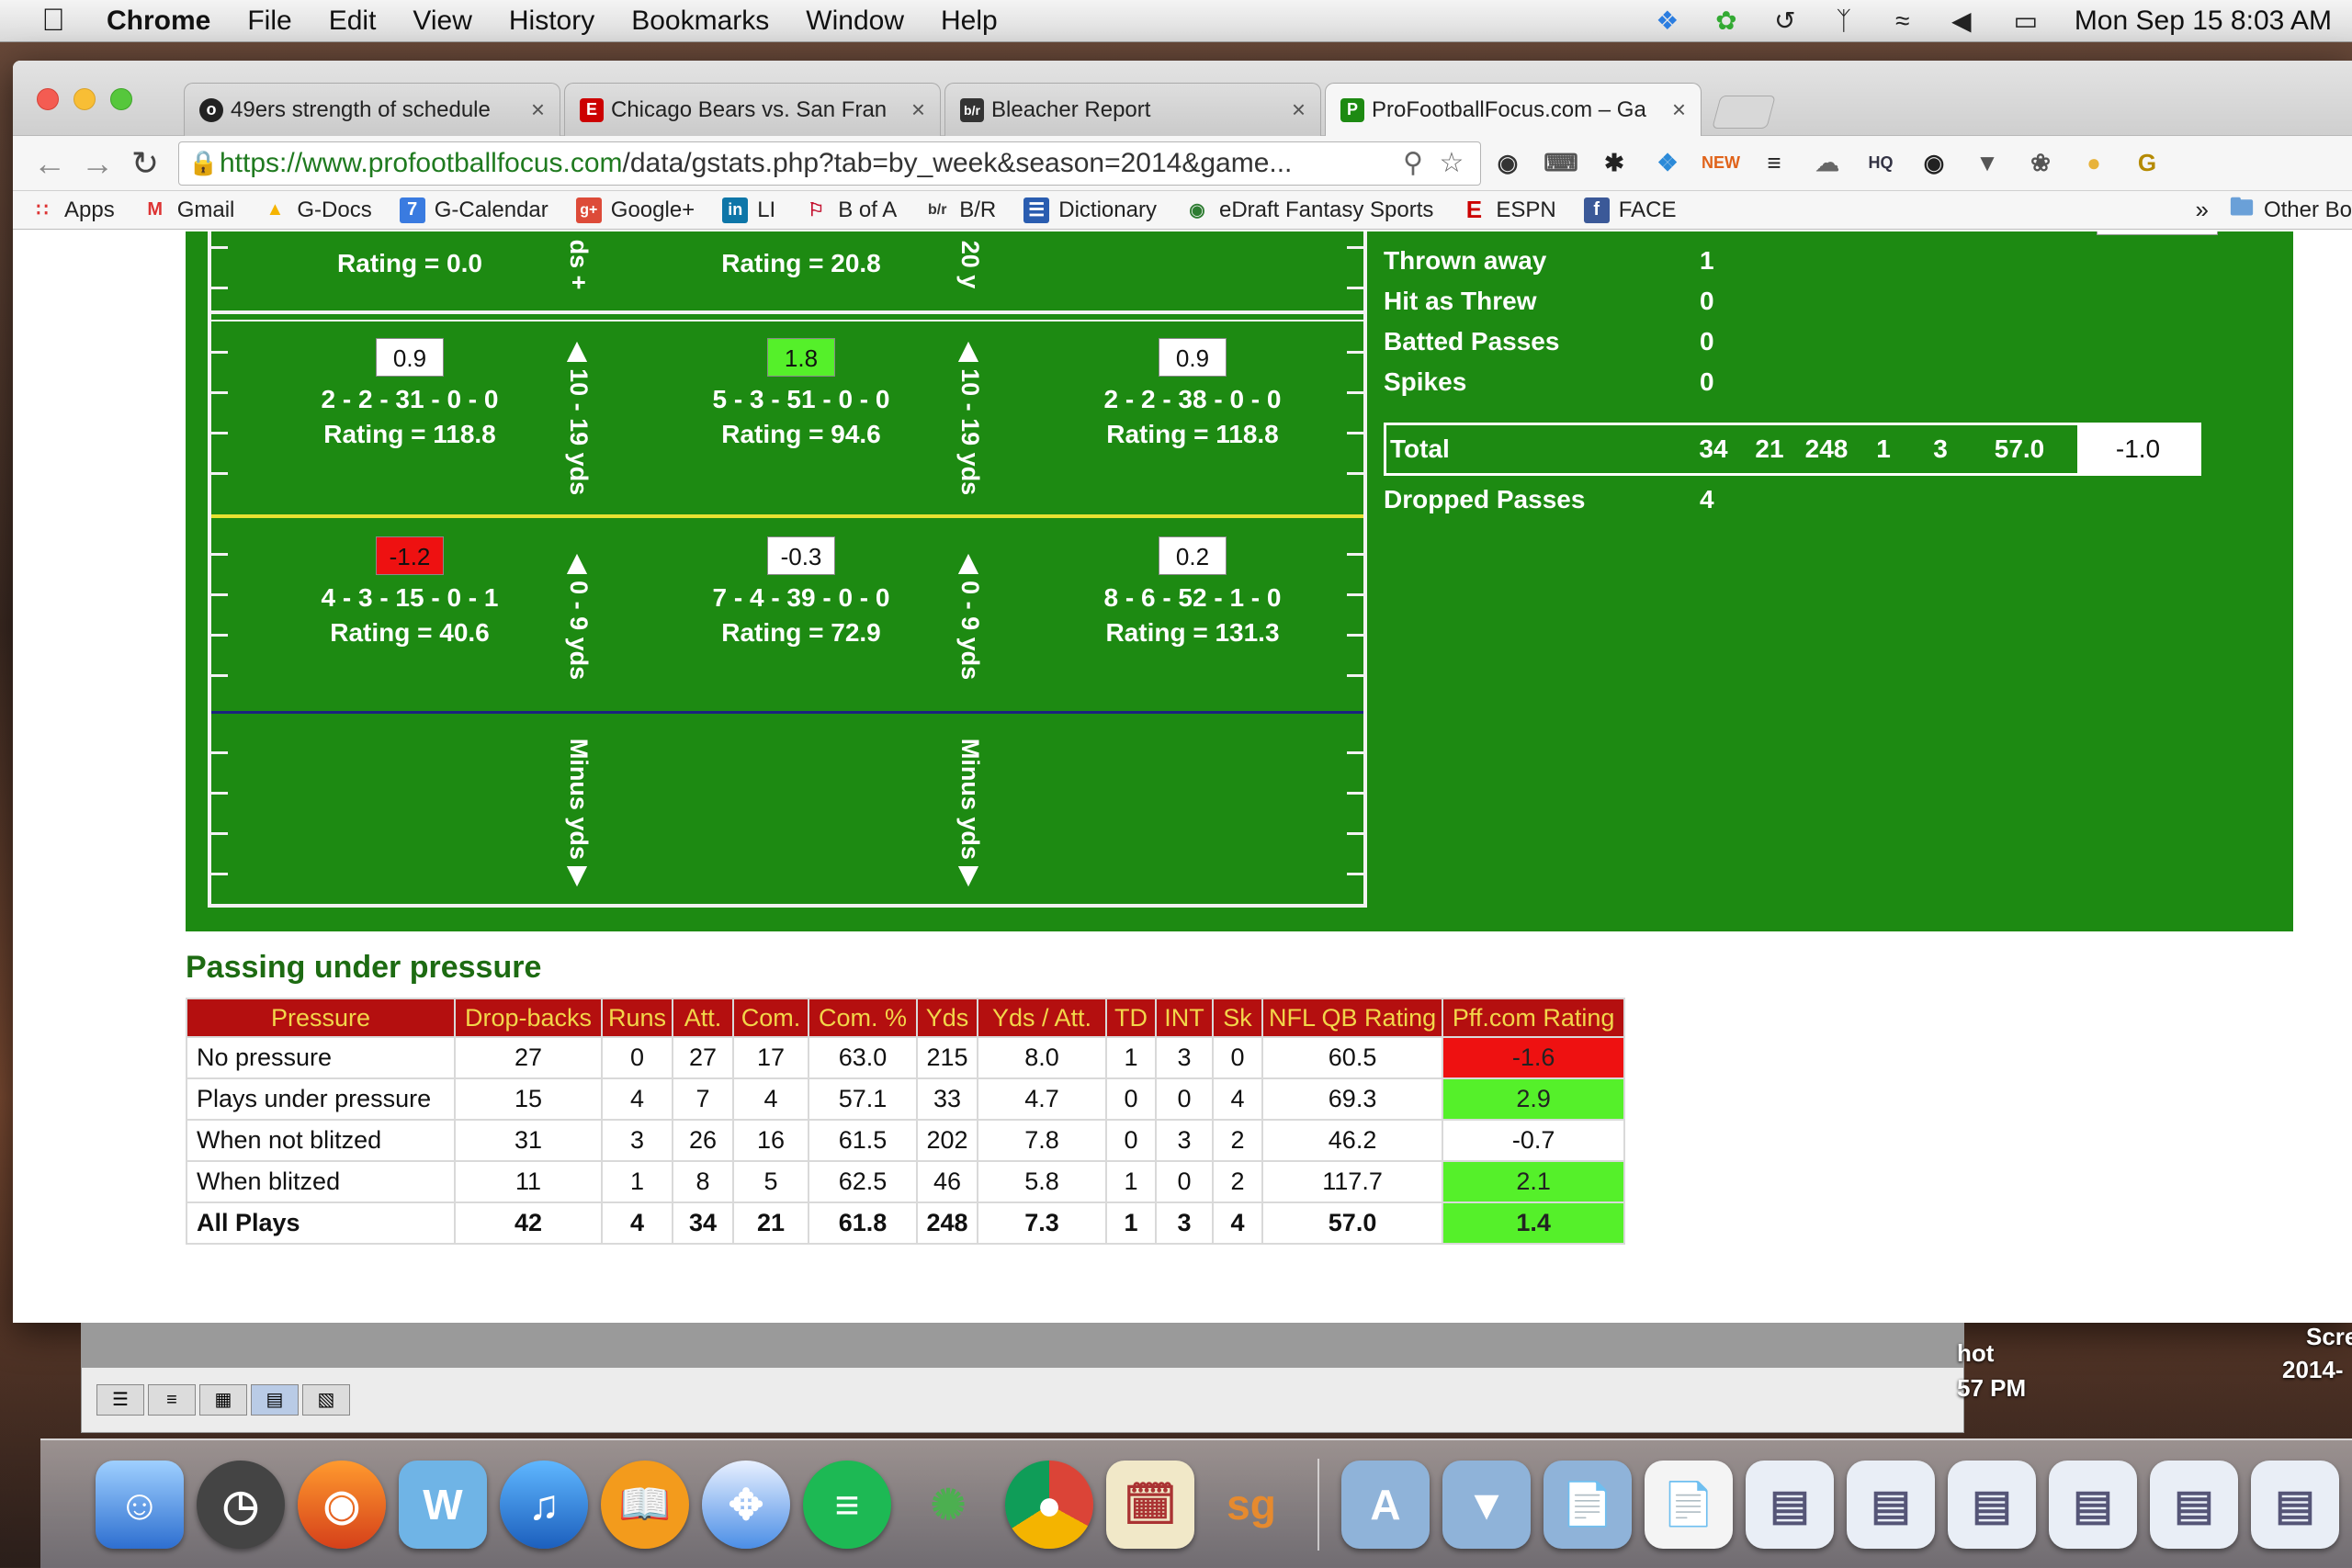  Describe the element at coordinates (1629, 210) in the screenshot. I see `bookmark-face: f FACE` at that location.